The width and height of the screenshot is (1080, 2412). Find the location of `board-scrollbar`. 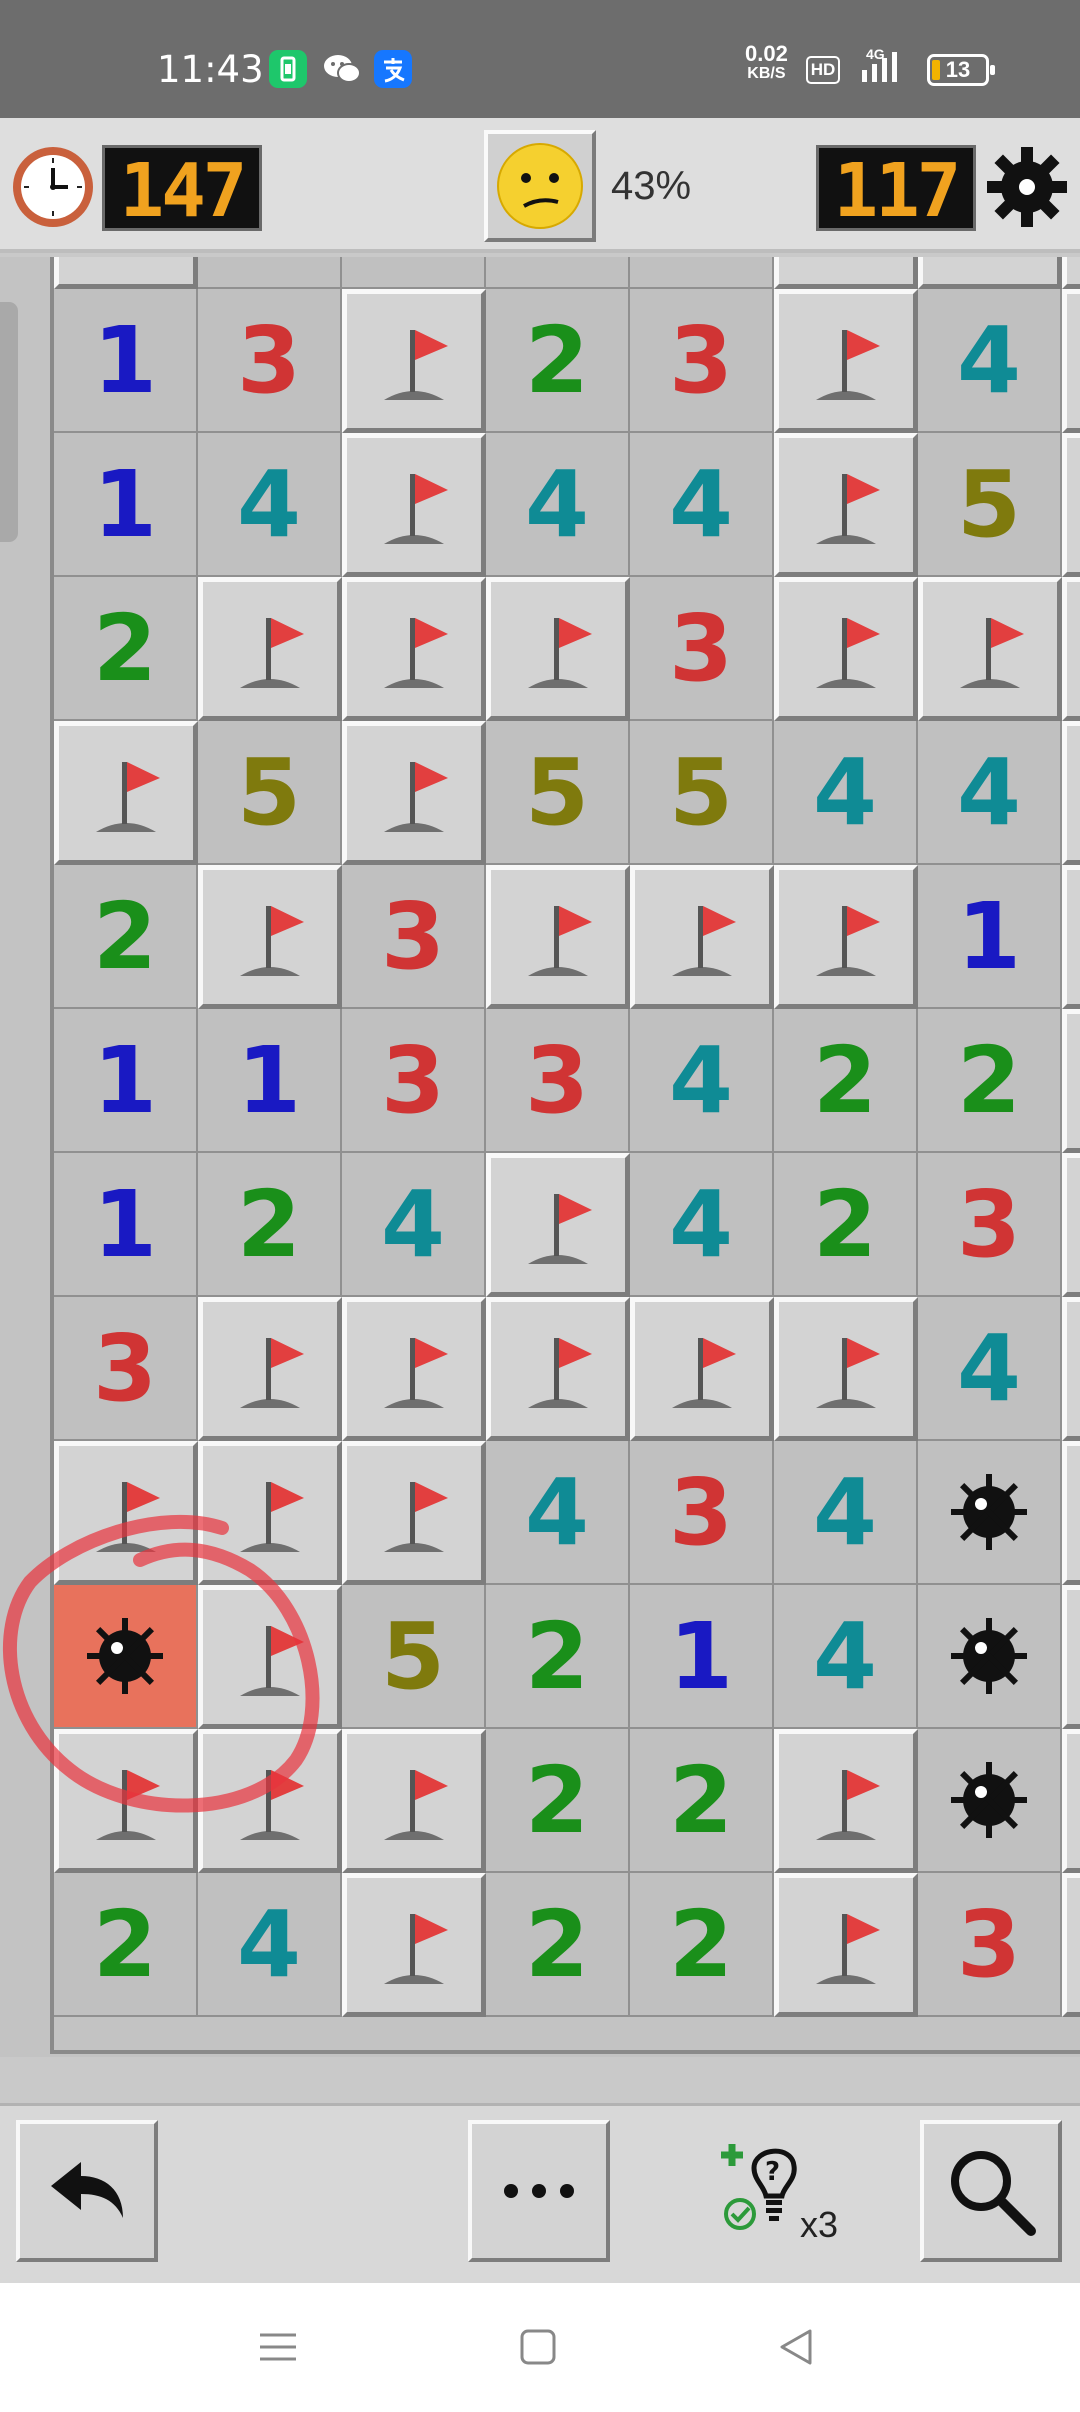

board-scrollbar is located at coordinates (9, 422).